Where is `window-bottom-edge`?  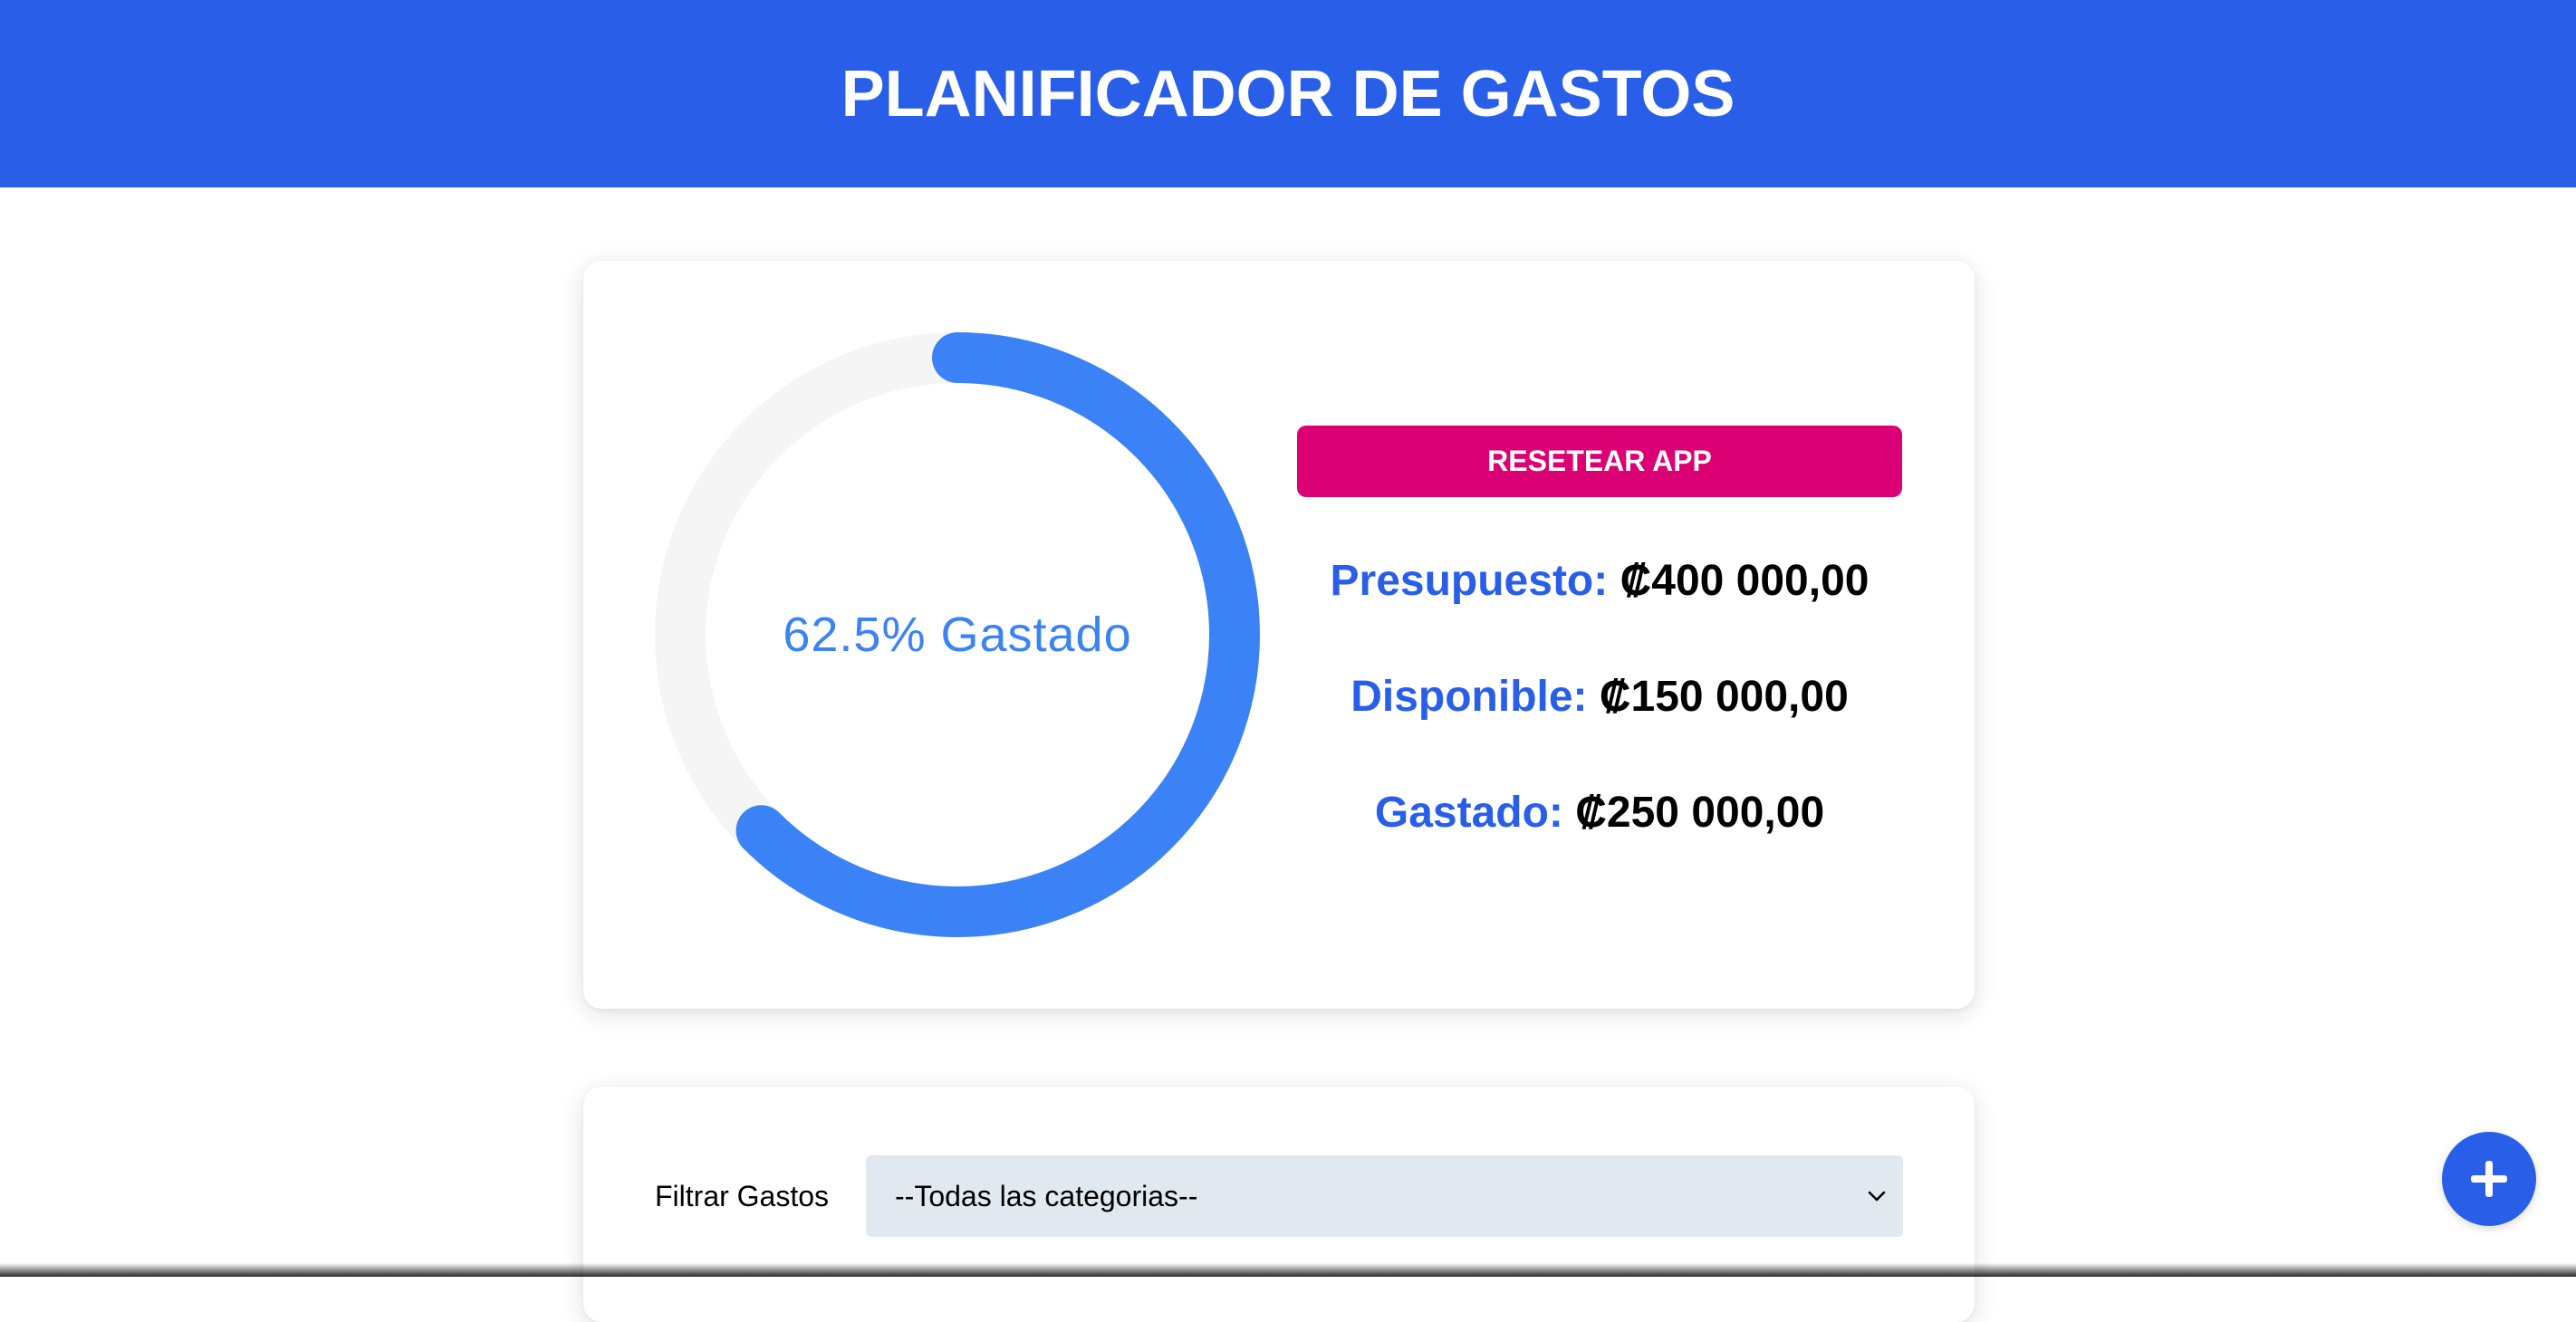 window-bottom-edge is located at coordinates (1288, 1270).